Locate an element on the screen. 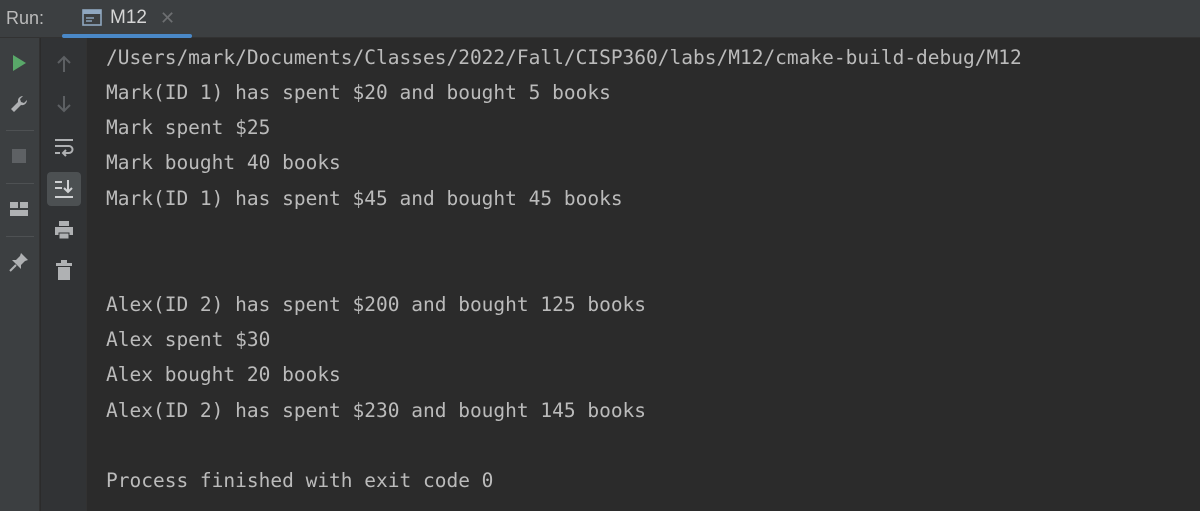  tab-label: M12 is located at coordinates (128, 17).